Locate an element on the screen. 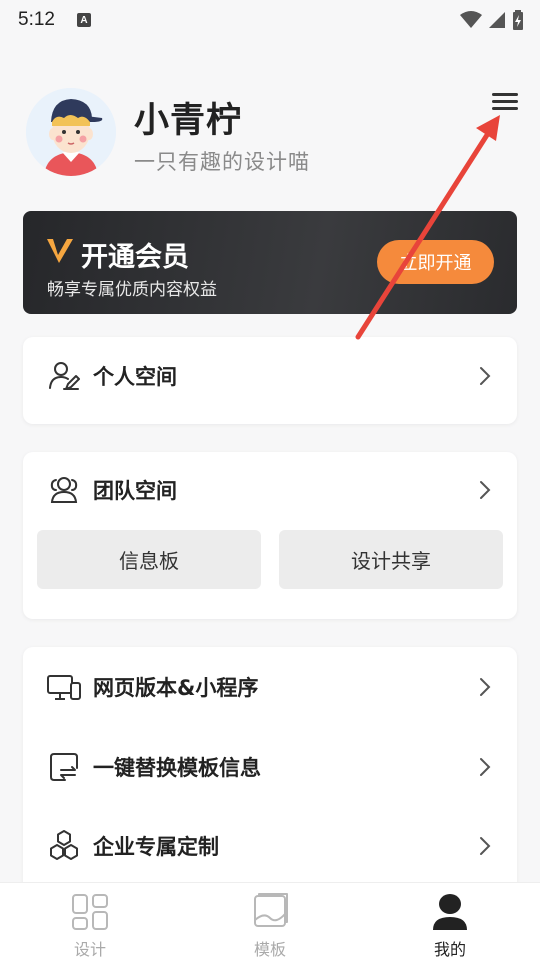  bottom-tab-bar: 设计 模板 我的 is located at coordinates (270, 921).